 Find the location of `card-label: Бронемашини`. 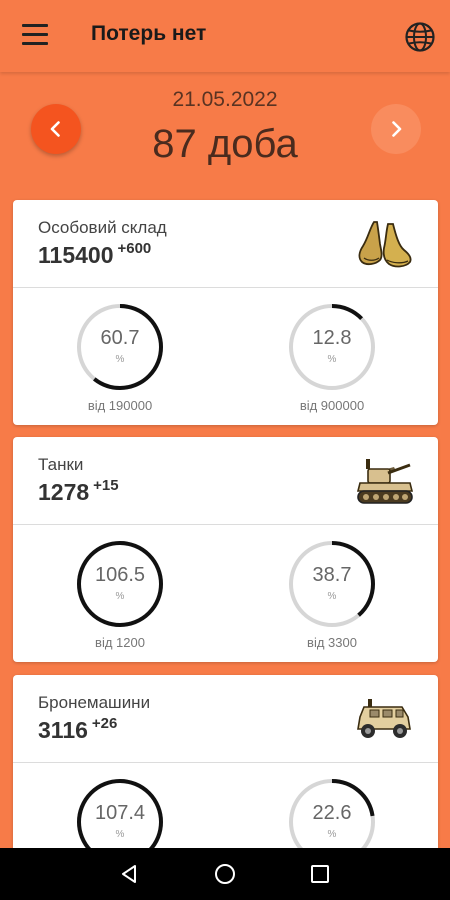

card-label: Бронемашини is located at coordinates (94, 702).